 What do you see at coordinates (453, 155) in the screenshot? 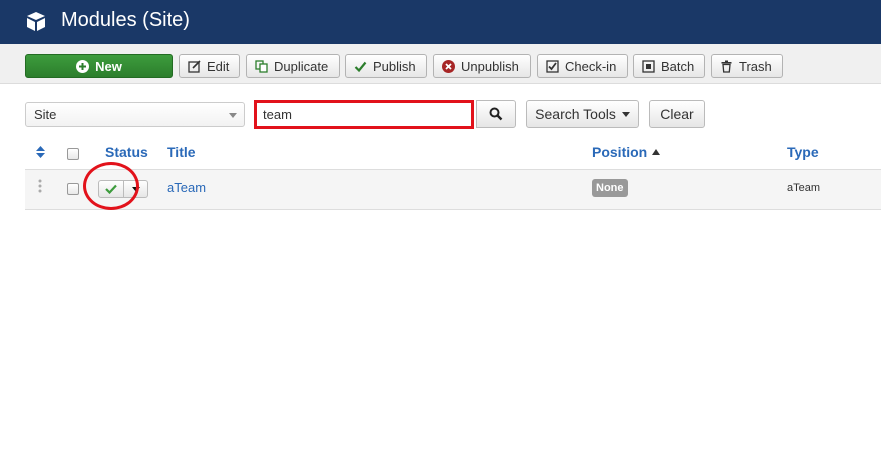
I see `table-header: Status Title Position Type` at bounding box center [453, 155].